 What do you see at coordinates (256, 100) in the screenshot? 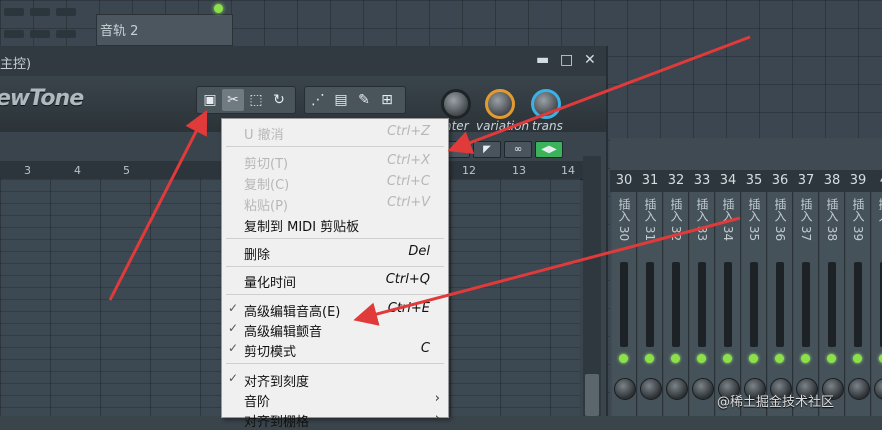
I see `select-tool-icon: ⬚` at bounding box center [256, 100].